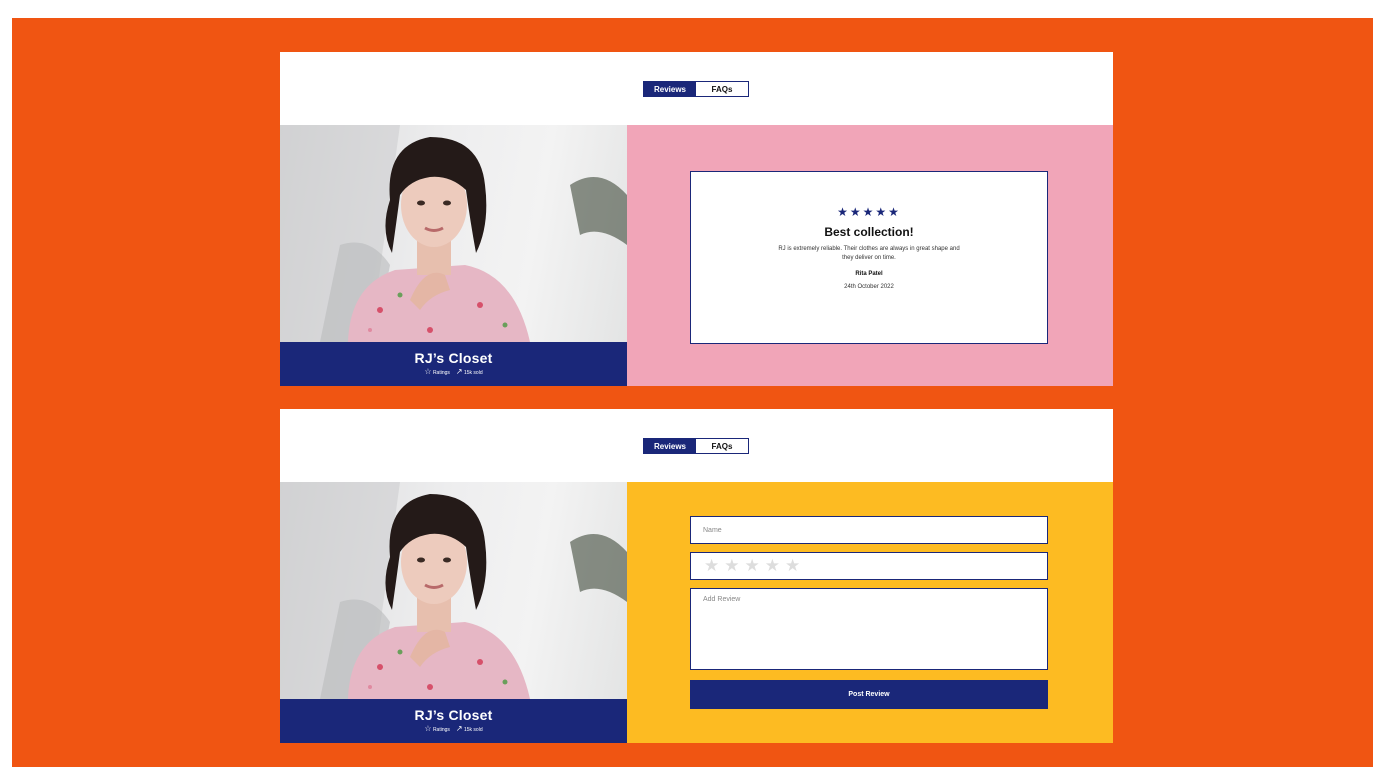 The image size is (1373, 767). I want to click on reviewer-name: Rita Patel, so click(869, 274).